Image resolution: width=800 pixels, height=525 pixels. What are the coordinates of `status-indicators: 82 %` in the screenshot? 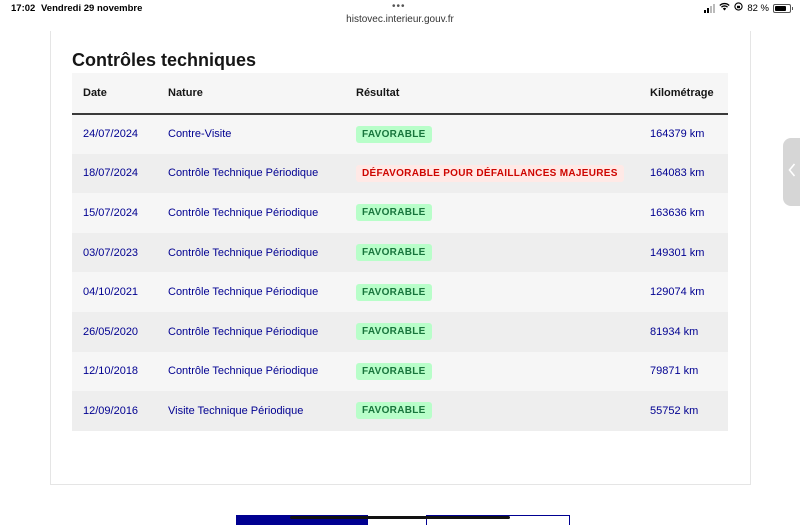 It's located at (748, 8).